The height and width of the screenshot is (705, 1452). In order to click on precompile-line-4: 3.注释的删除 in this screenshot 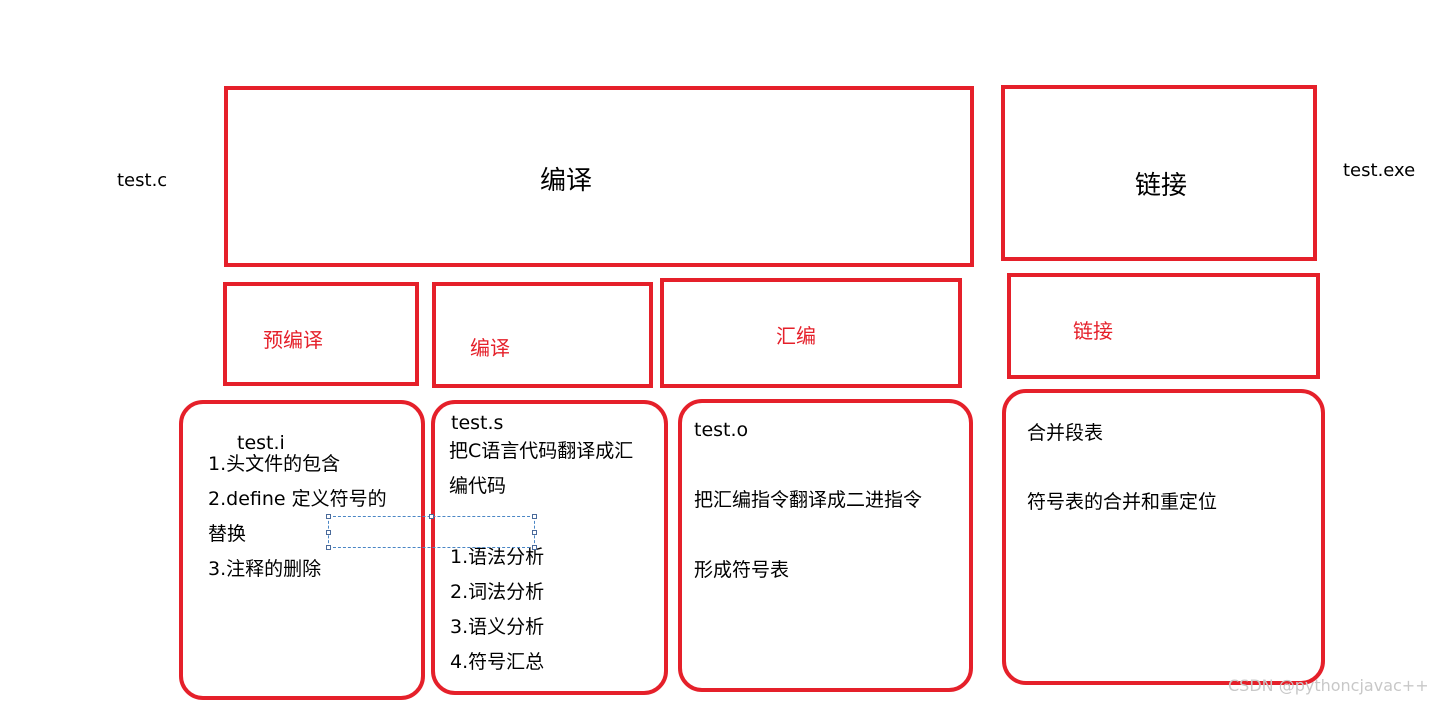, I will do `click(265, 569)`.